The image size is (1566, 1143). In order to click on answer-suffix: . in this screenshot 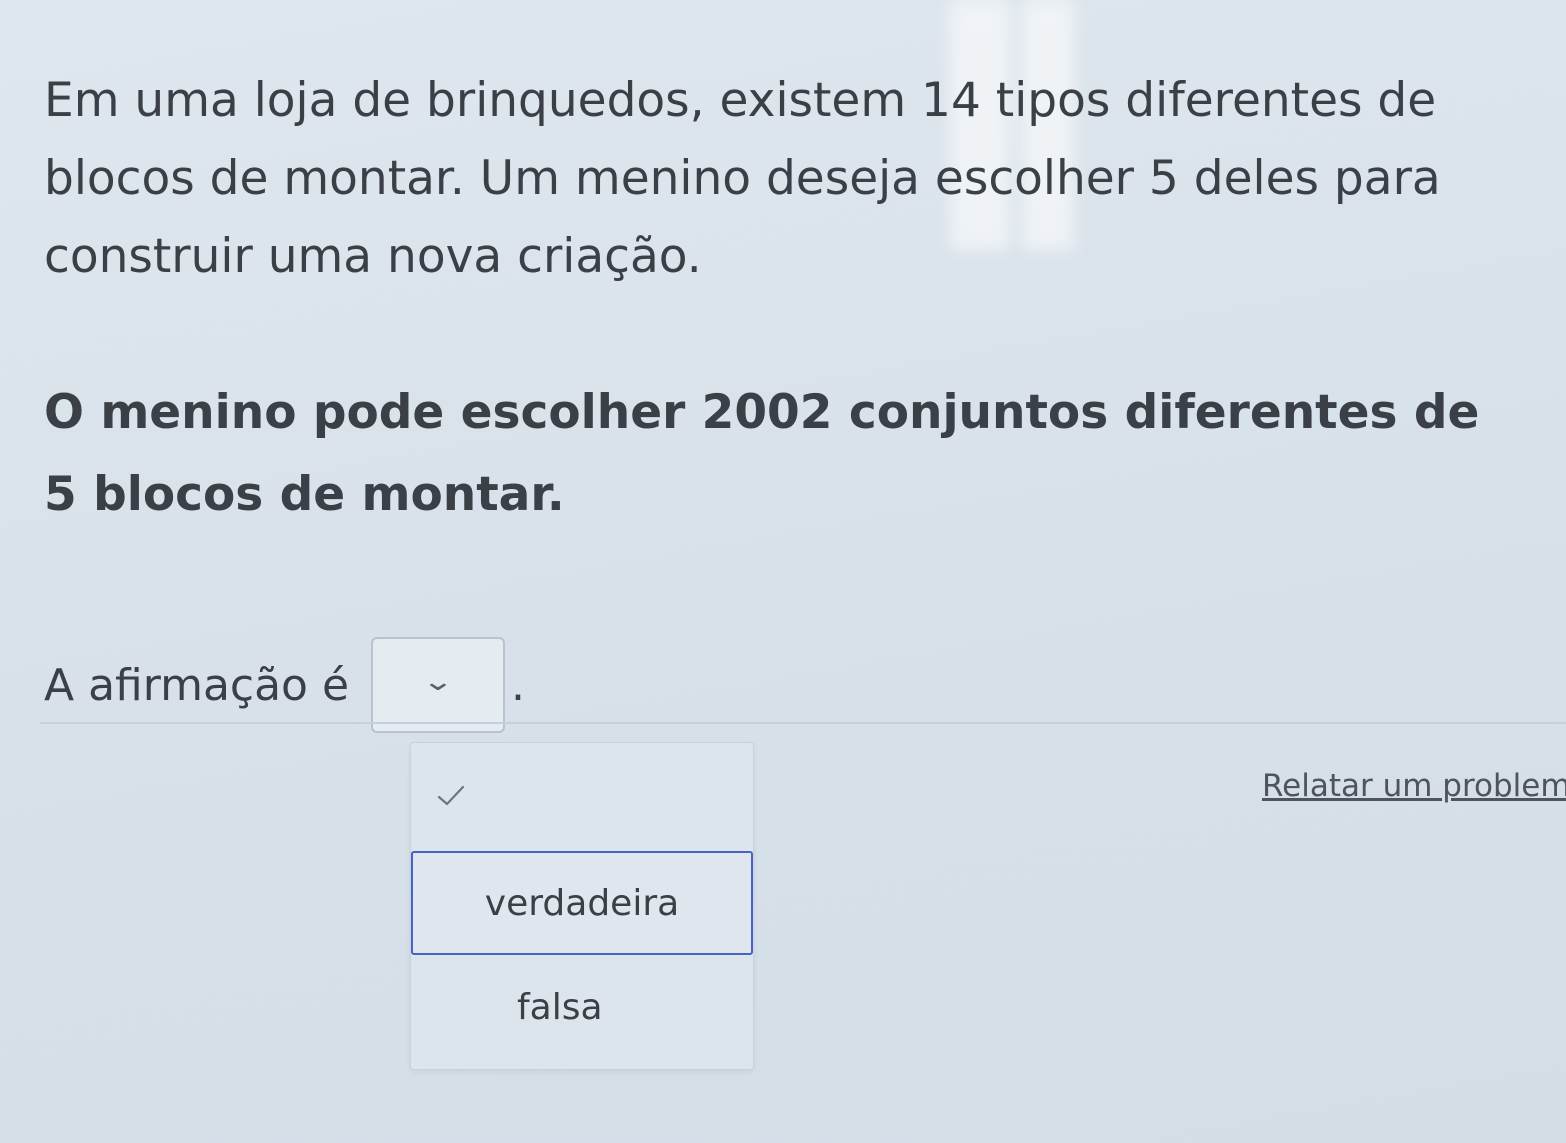, I will do `click(518, 685)`.